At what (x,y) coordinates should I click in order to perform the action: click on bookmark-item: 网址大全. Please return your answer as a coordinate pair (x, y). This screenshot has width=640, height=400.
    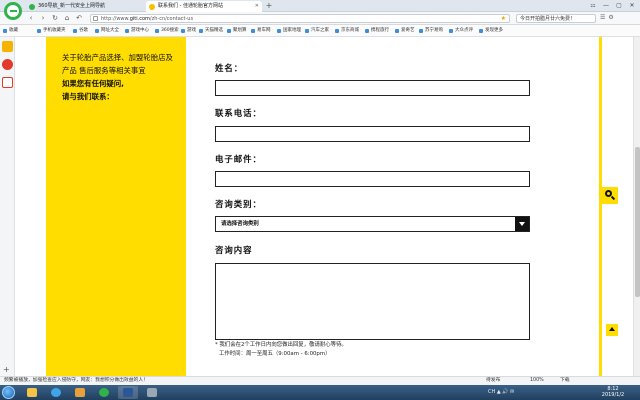
    Looking at the image, I should click on (106, 31).